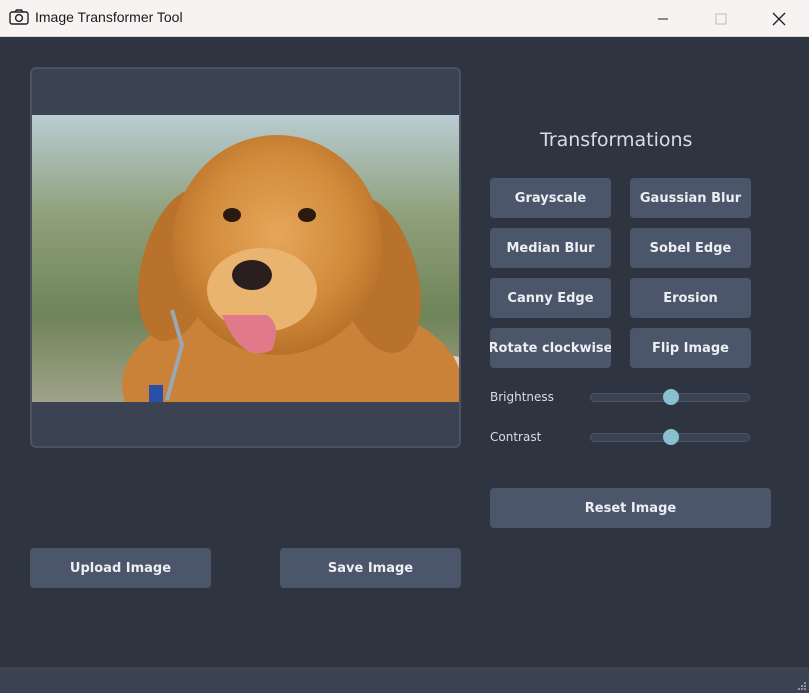 This screenshot has height=693, width=809. I want to click on brightness-label: Brightness, so click(522, 397).